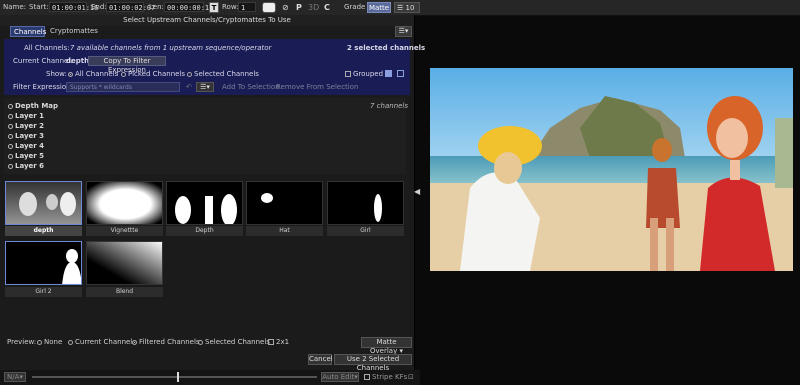  What do you see at coordinates (320, 359) in the screenshot?
I see `cancel-button: Cancel` at bounding box center [320, 359].